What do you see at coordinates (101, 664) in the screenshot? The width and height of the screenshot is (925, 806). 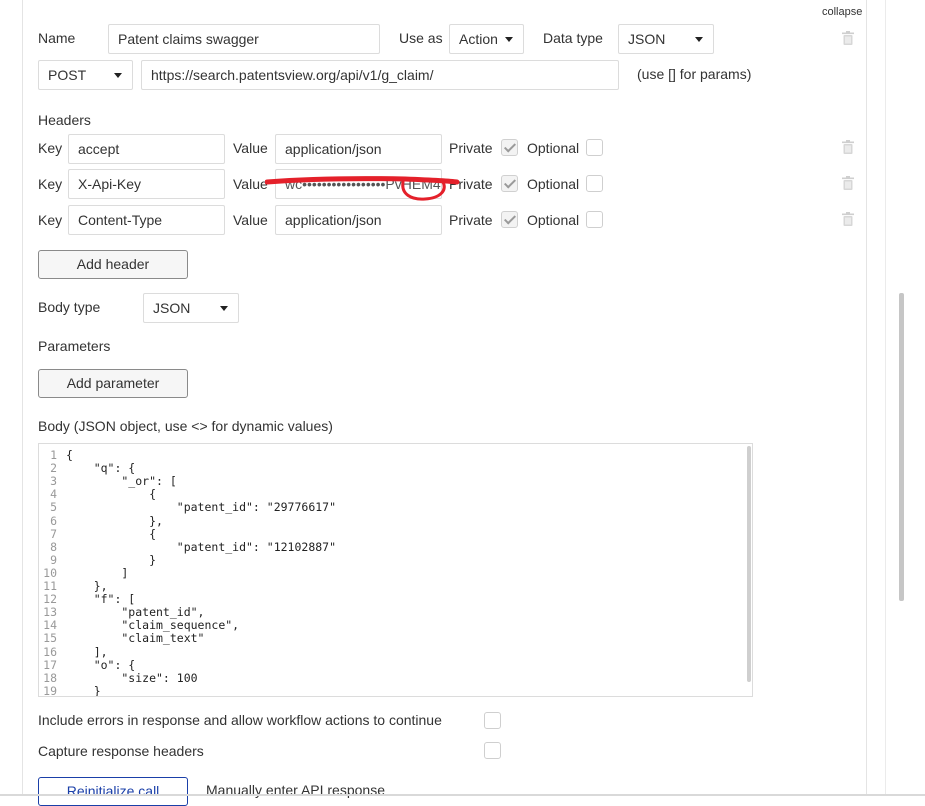 I see `code-line: "o": {` at bounding box center [101, 664].